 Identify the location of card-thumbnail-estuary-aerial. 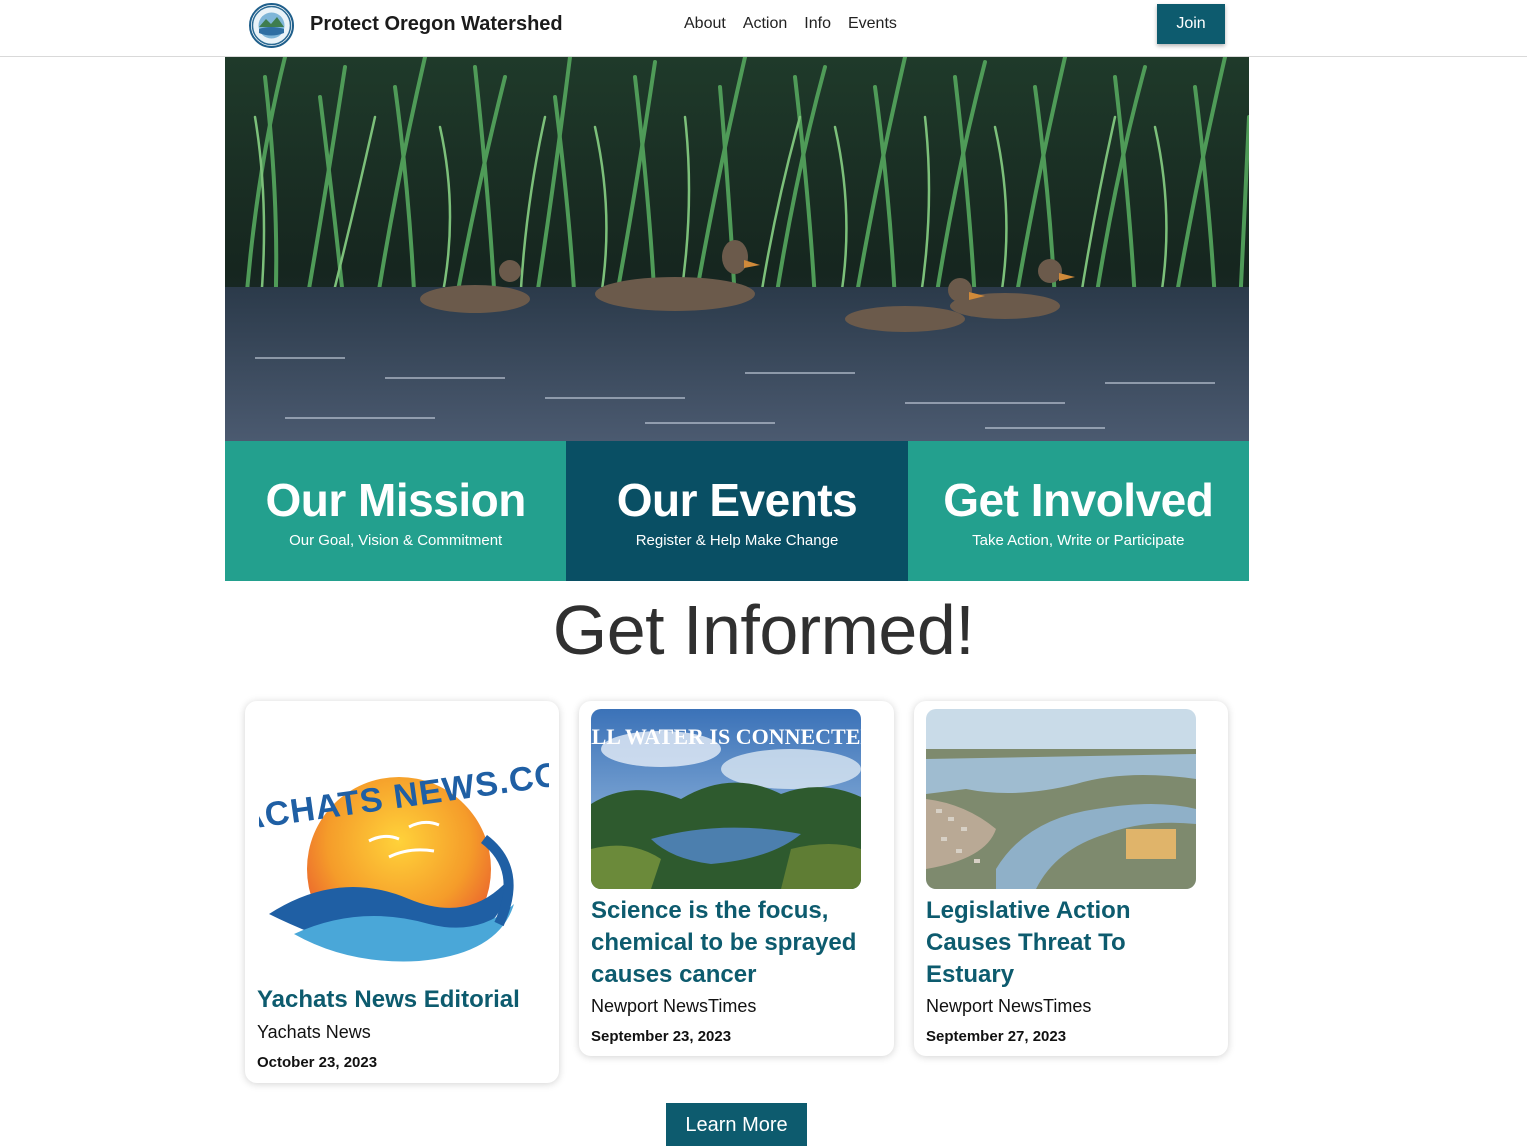
(1061, 799).